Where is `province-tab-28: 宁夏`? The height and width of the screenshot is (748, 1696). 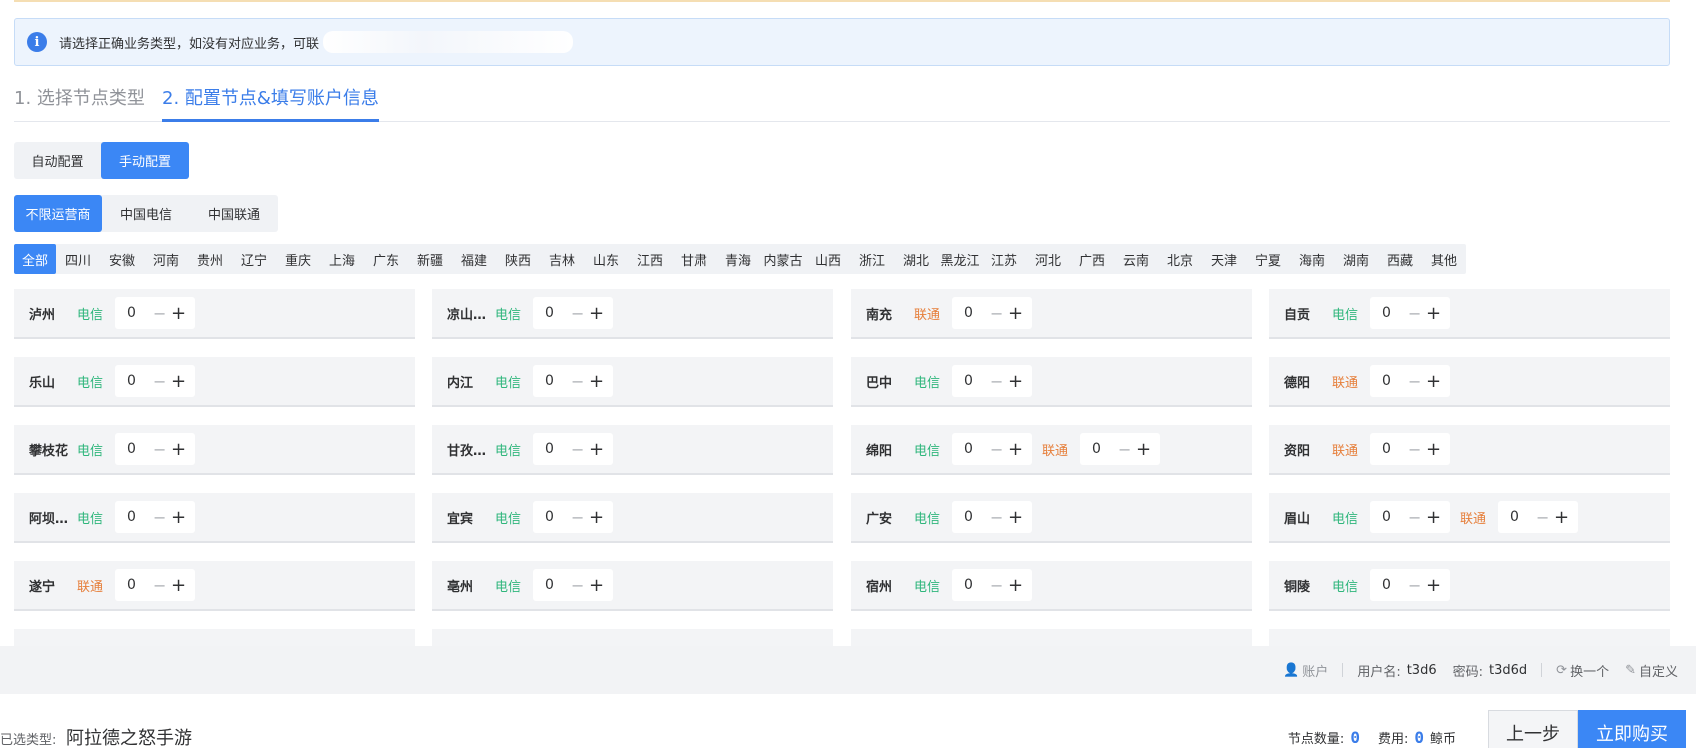 province-tab-28: 宁夏 is located at coordinates (1268, 259).